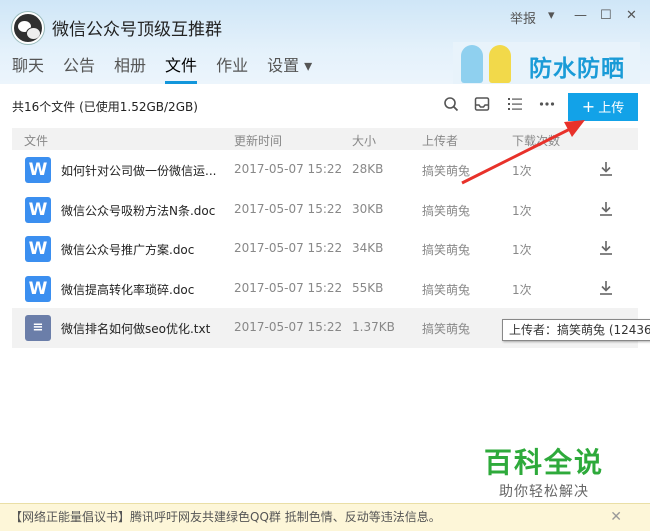  I want to click on file-size: 30KB, so click(368, 208).